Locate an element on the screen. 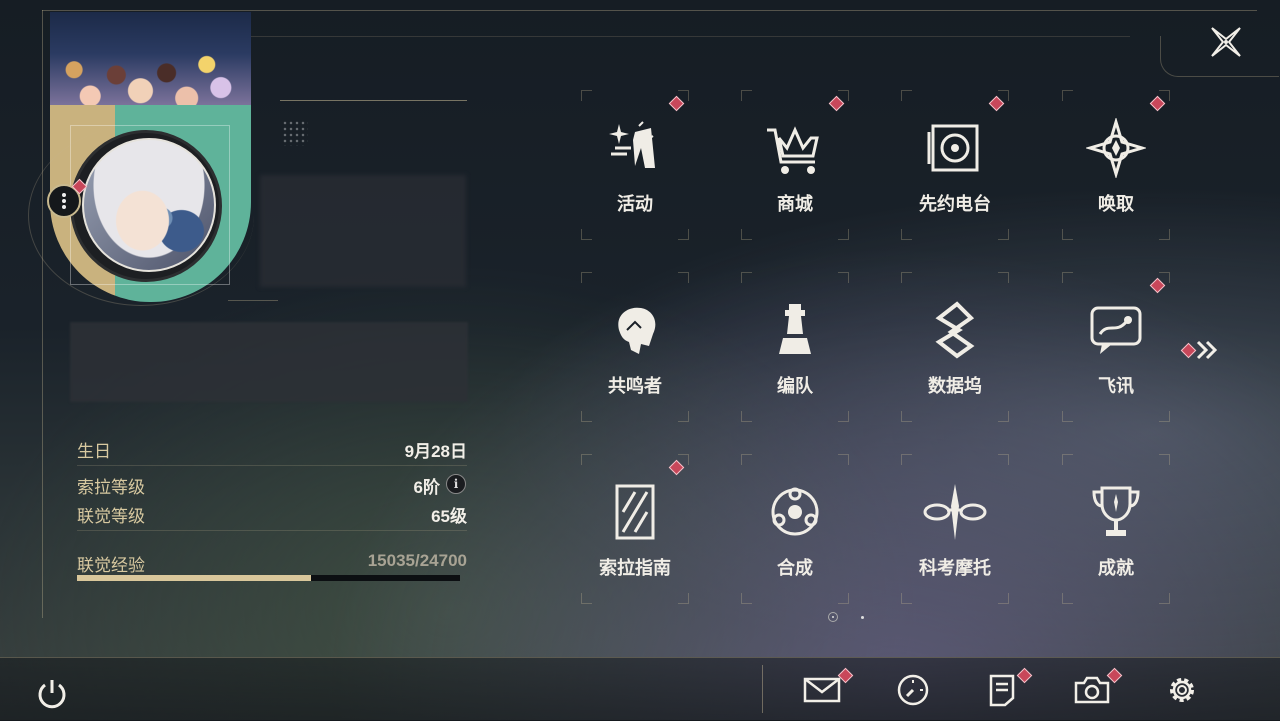  union-level-value: 65级 is located at coordinates (449, 516).